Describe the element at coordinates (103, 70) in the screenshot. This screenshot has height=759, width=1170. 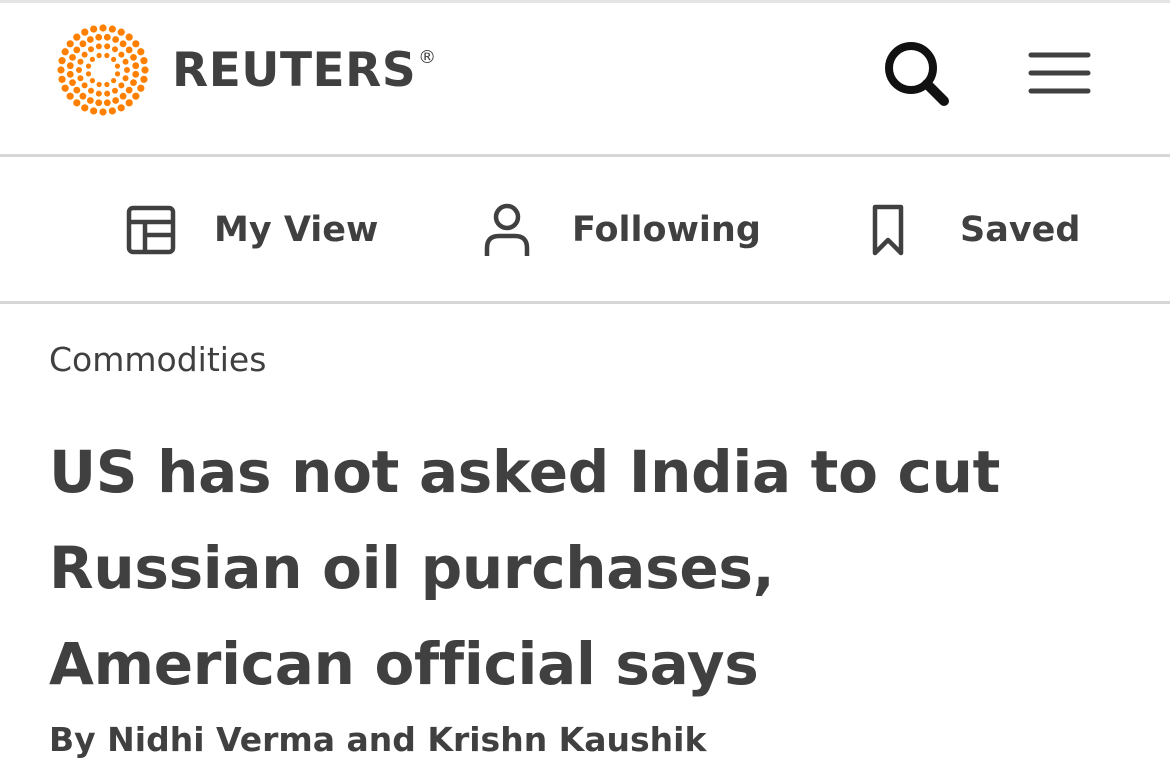
I see `reuters-logo-icon` at that location.